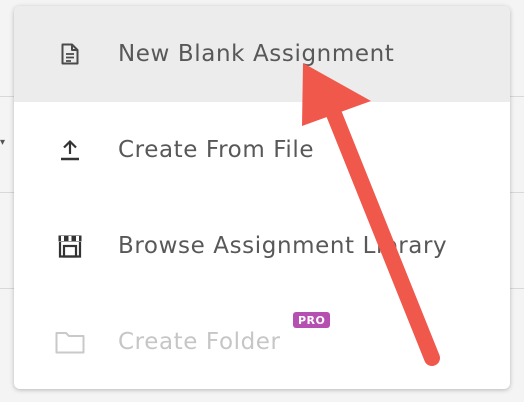  I want to click on document-icon, so click(70, 54).